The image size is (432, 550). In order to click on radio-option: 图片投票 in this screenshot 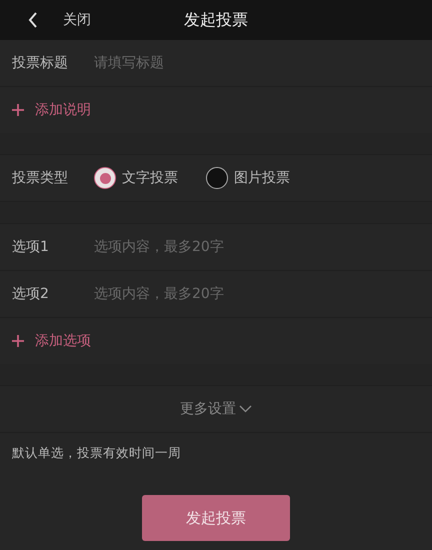, I will do `click(248, 178)`.